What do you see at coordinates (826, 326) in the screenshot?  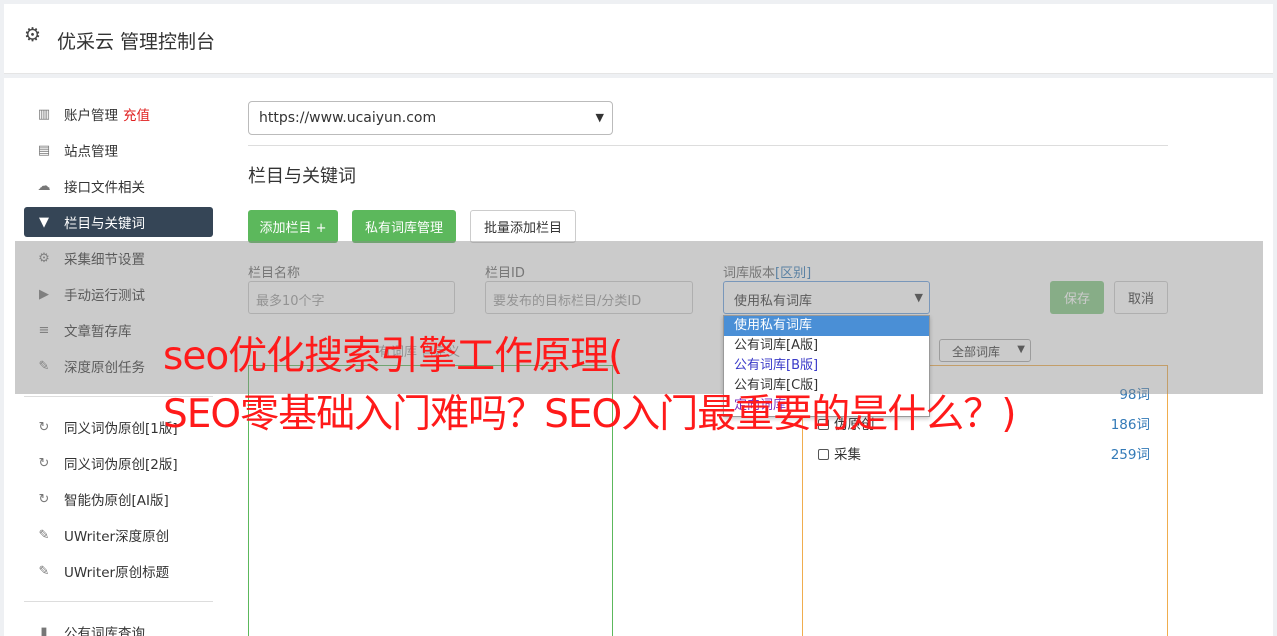 I see `version-option: 使用私有词库` at bounding box center [826, 326].